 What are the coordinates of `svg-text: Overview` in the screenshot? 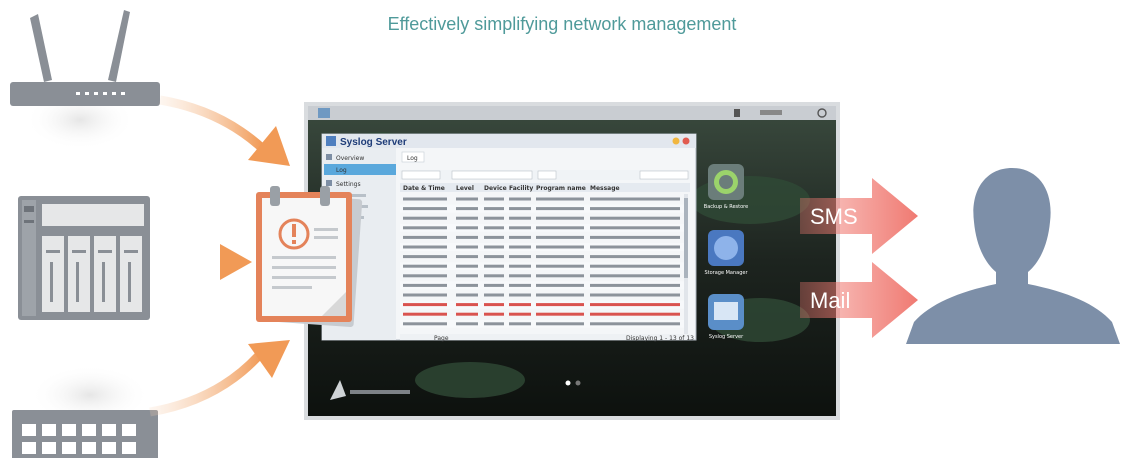 It's located at (350, 158).